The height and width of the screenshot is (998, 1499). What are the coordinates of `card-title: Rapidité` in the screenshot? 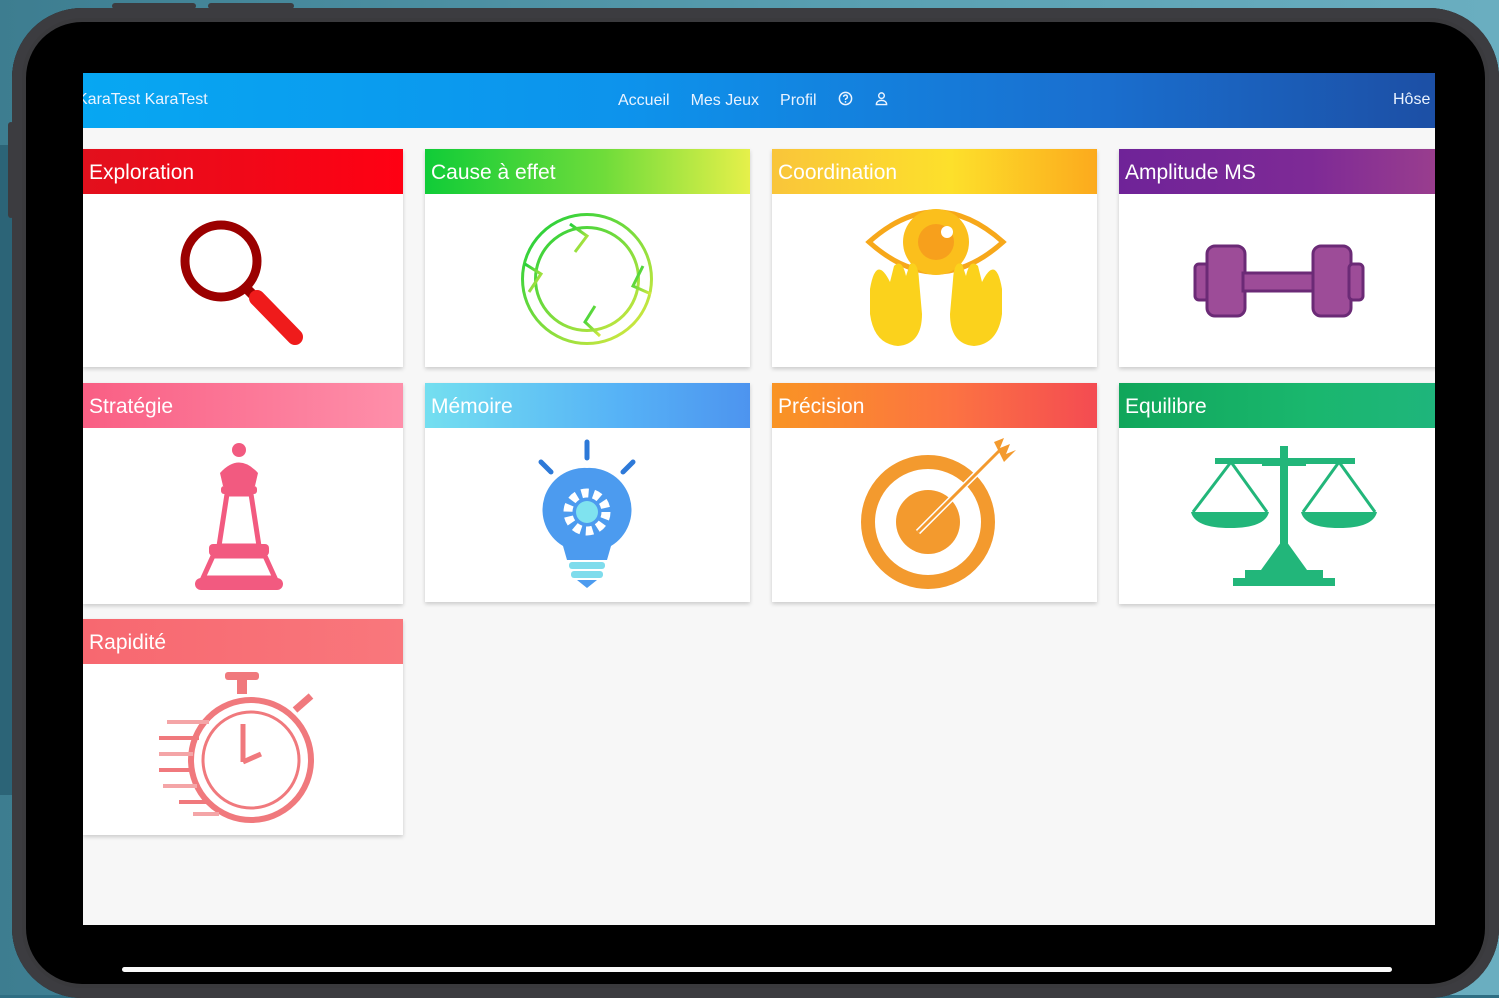 It's located at (243, 641).